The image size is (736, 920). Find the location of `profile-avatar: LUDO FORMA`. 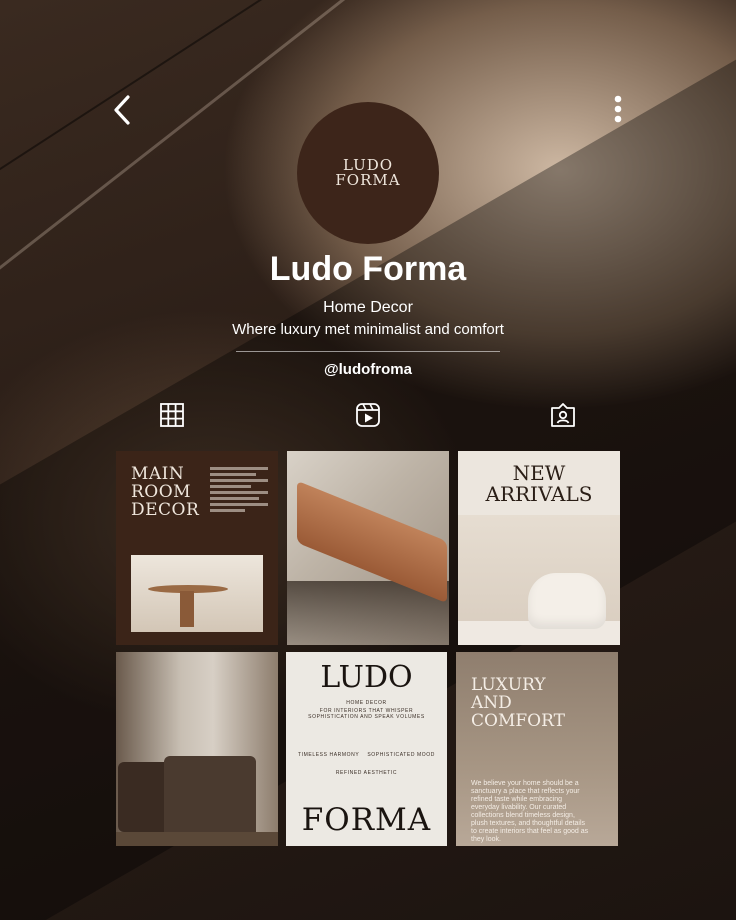

profile-avatar: LUDO FORMA is located at coordinates (368, 173).